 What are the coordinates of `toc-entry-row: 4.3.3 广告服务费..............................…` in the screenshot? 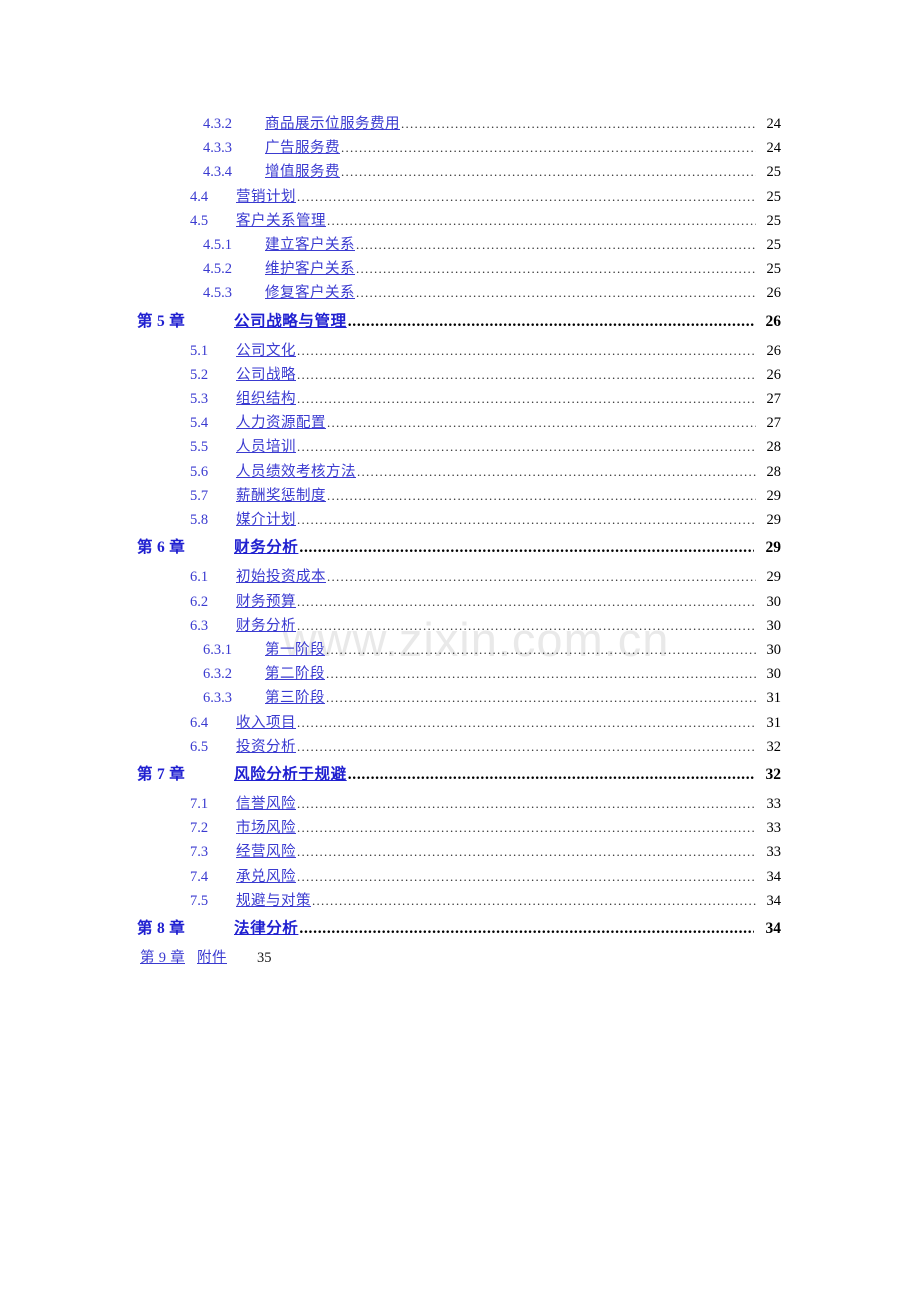 It's located at (460, 148).